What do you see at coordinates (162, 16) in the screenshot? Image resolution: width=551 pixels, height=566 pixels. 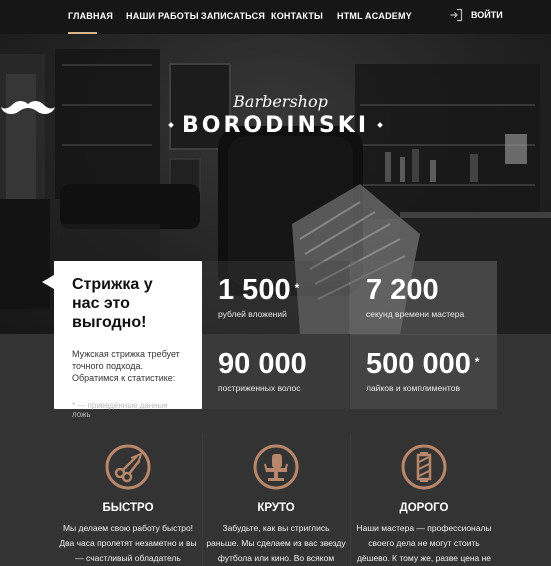 I see `nav-item-works: НАШИ РАБОТЫ` at bounding box center [162, 16].